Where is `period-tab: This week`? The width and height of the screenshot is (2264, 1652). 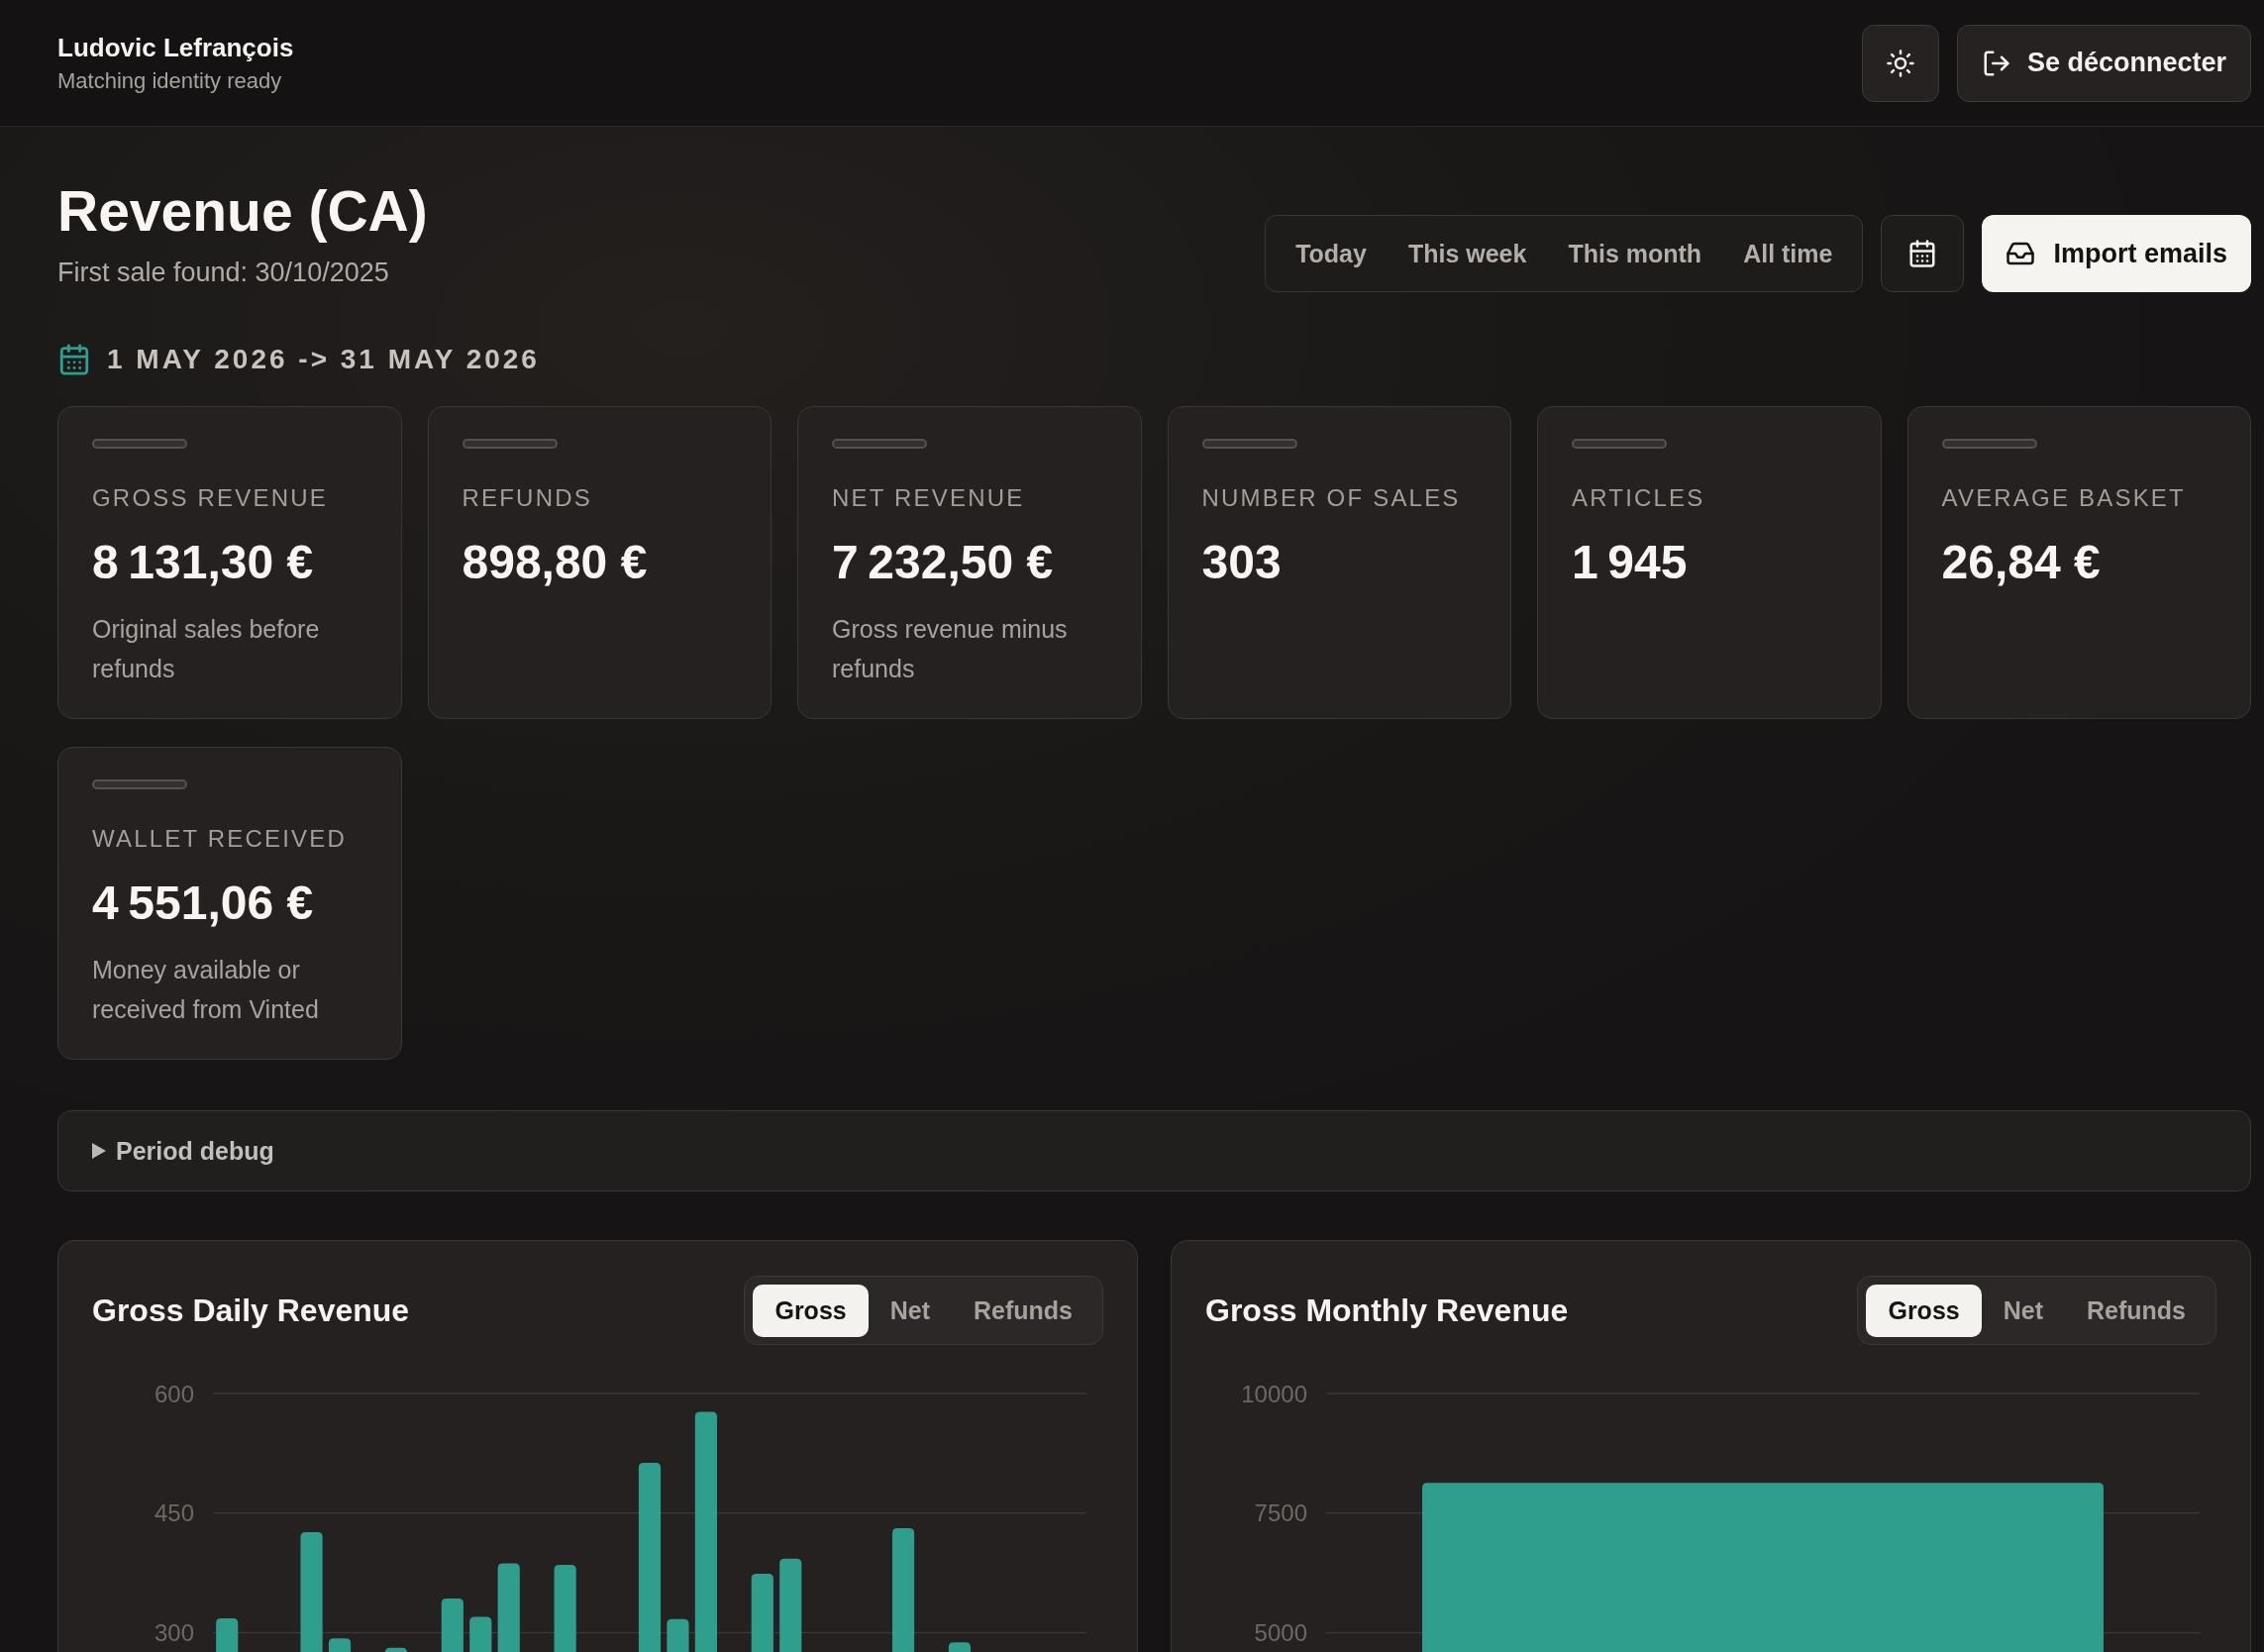 period-tab: This week is located at coordinates (1467, 253).